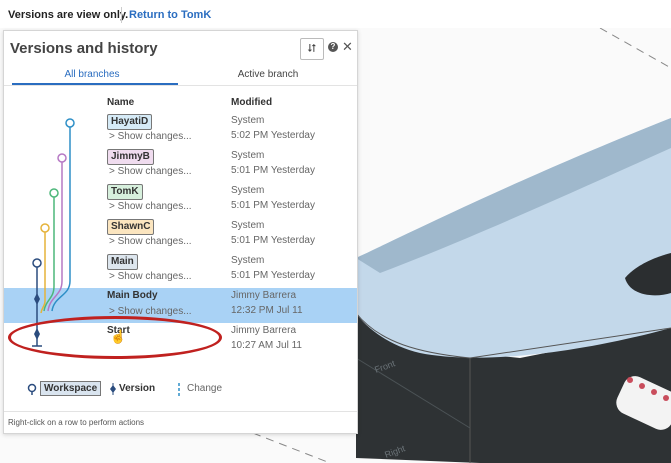 Image resolution: width=671 pixels, height=463 pixels. I want to click on divider, so click(121, 15).